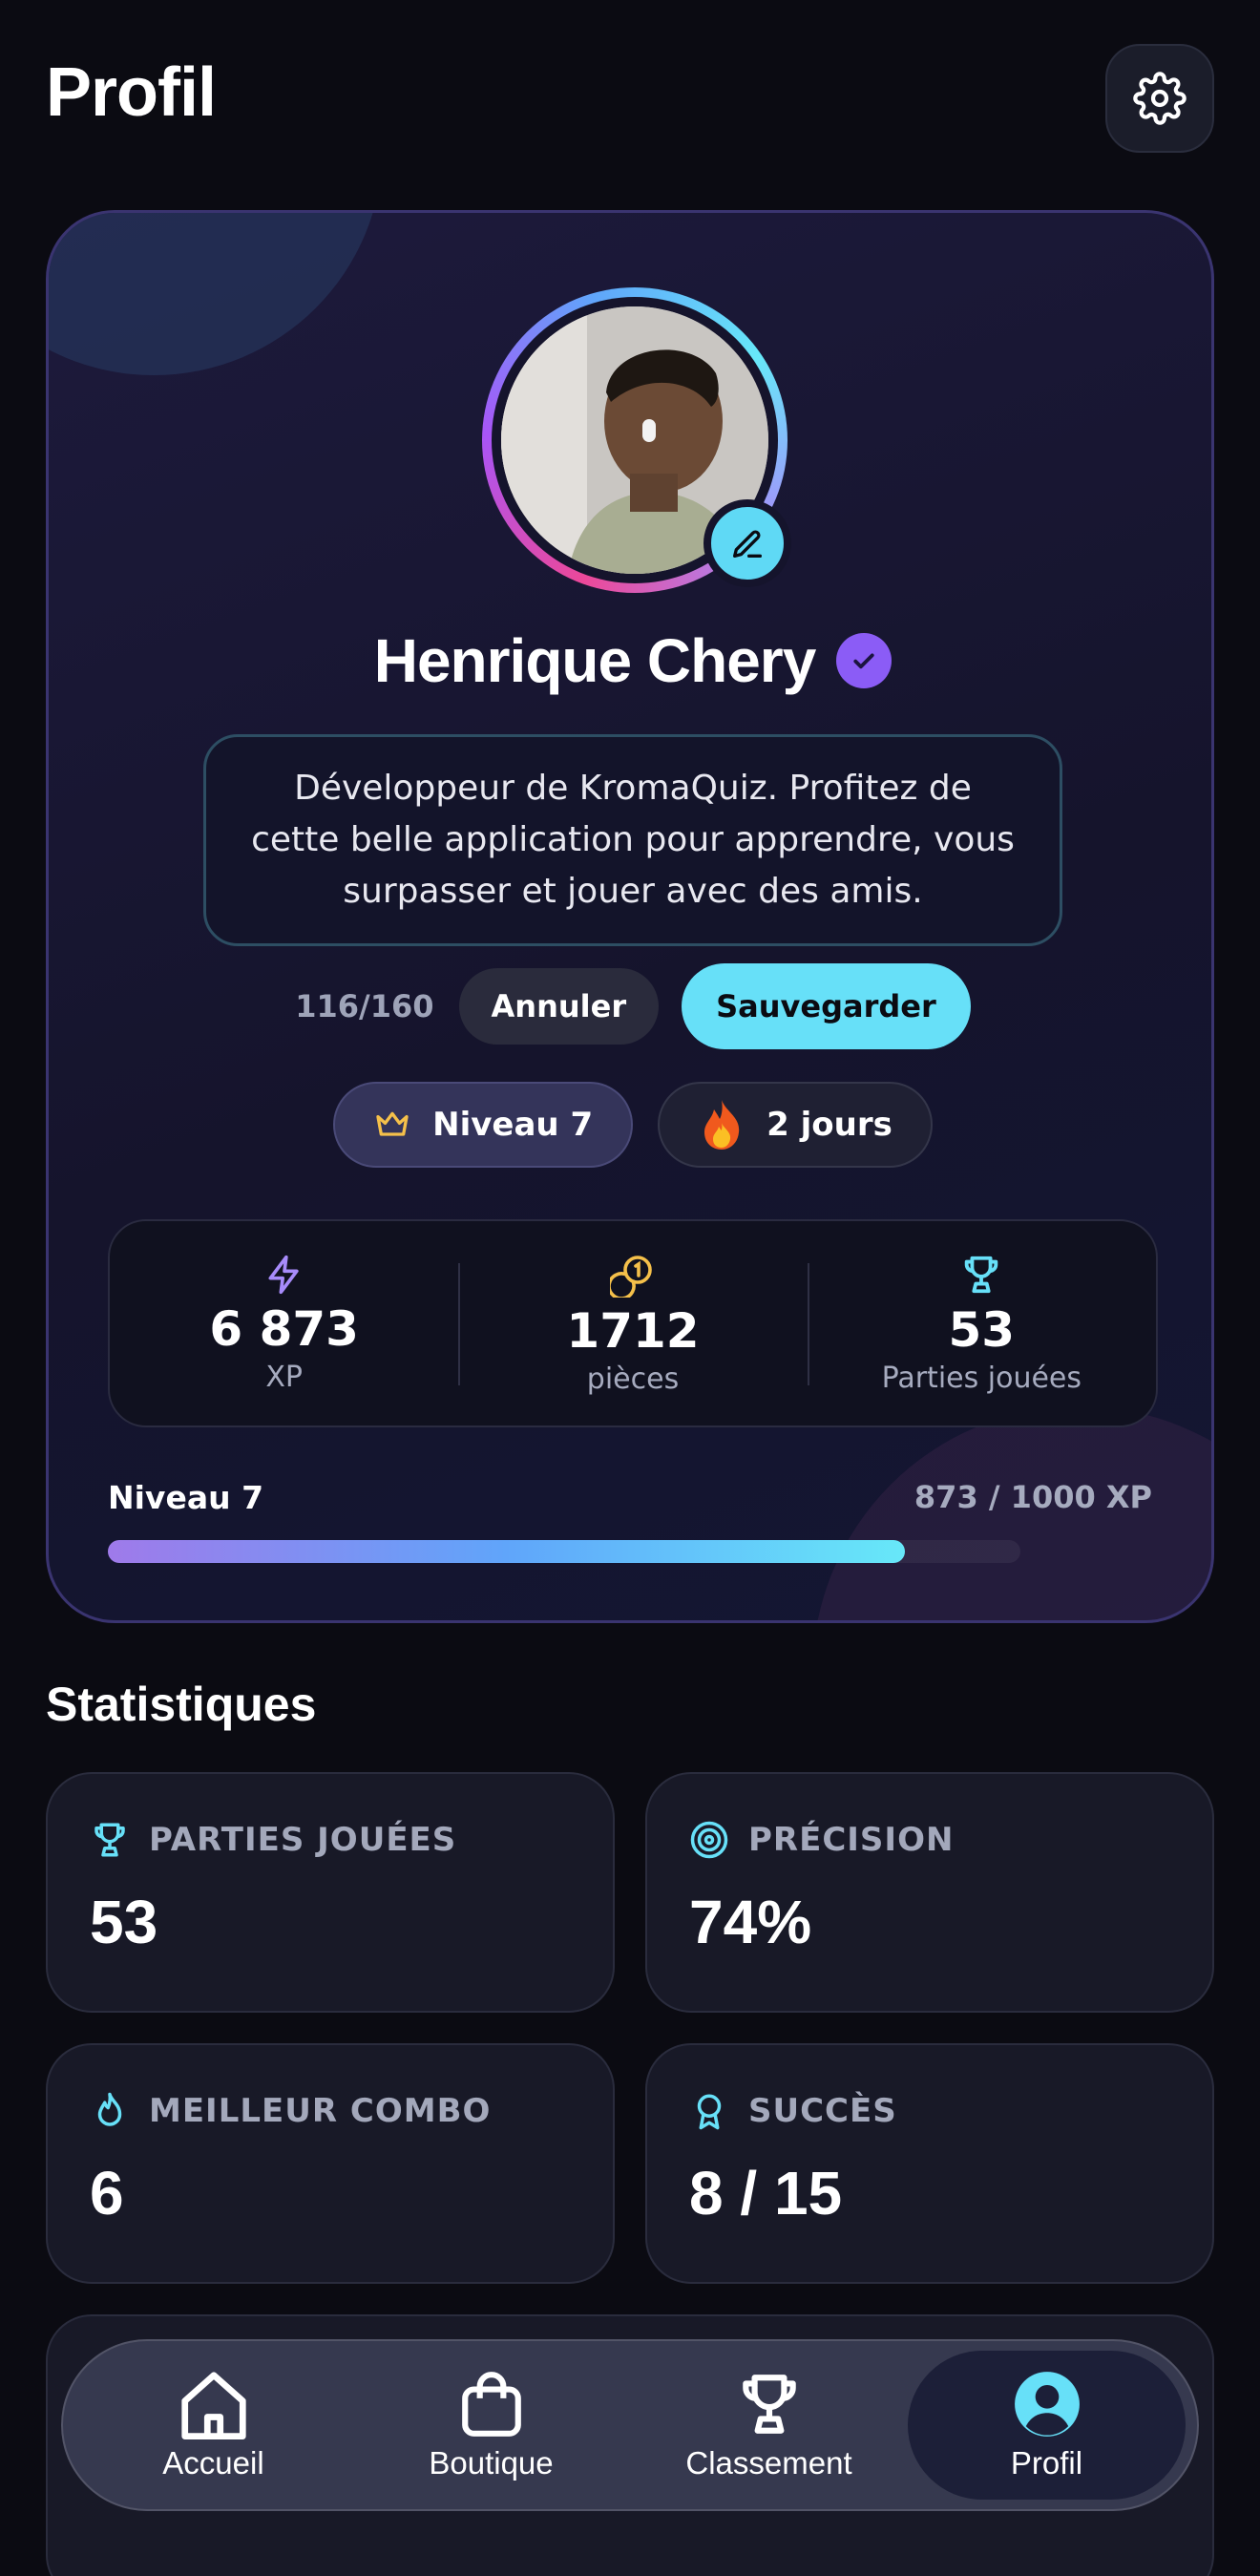 This screenshot has width=1260, height=2576. What do you see at coordinates (1047, 2404) in the screenshot?
I see `user-circle-icon` at bounding box center [1047, 2404].